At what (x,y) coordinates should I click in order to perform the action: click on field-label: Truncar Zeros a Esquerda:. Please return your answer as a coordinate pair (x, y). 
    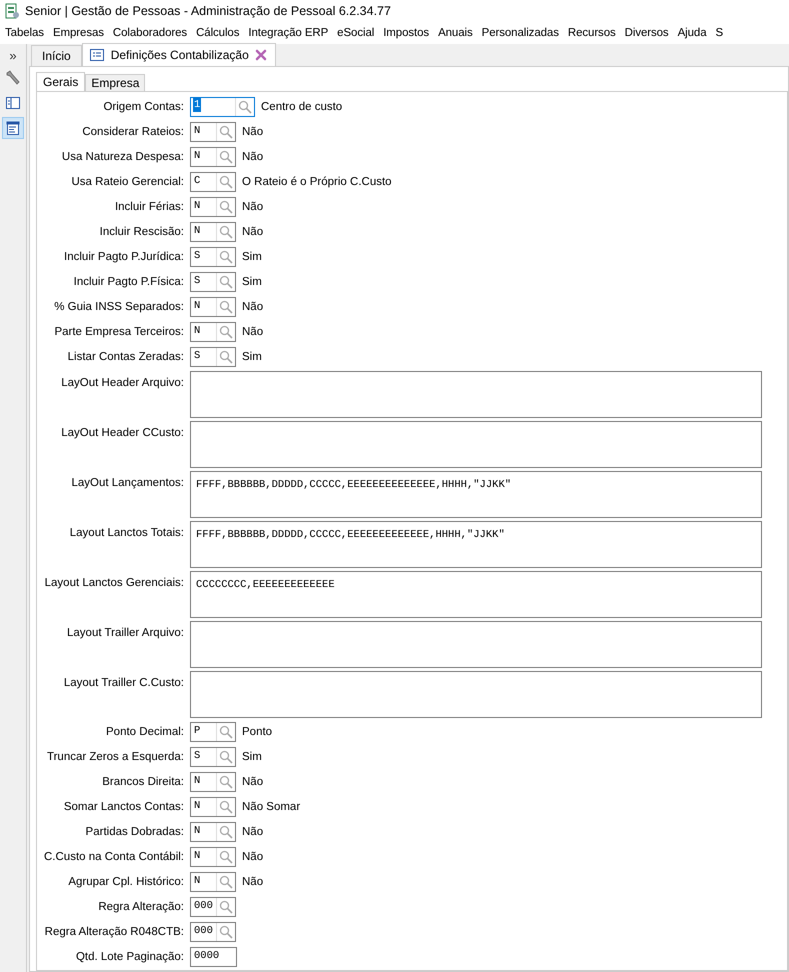
    Looking at the image, I should click on (115, 756).